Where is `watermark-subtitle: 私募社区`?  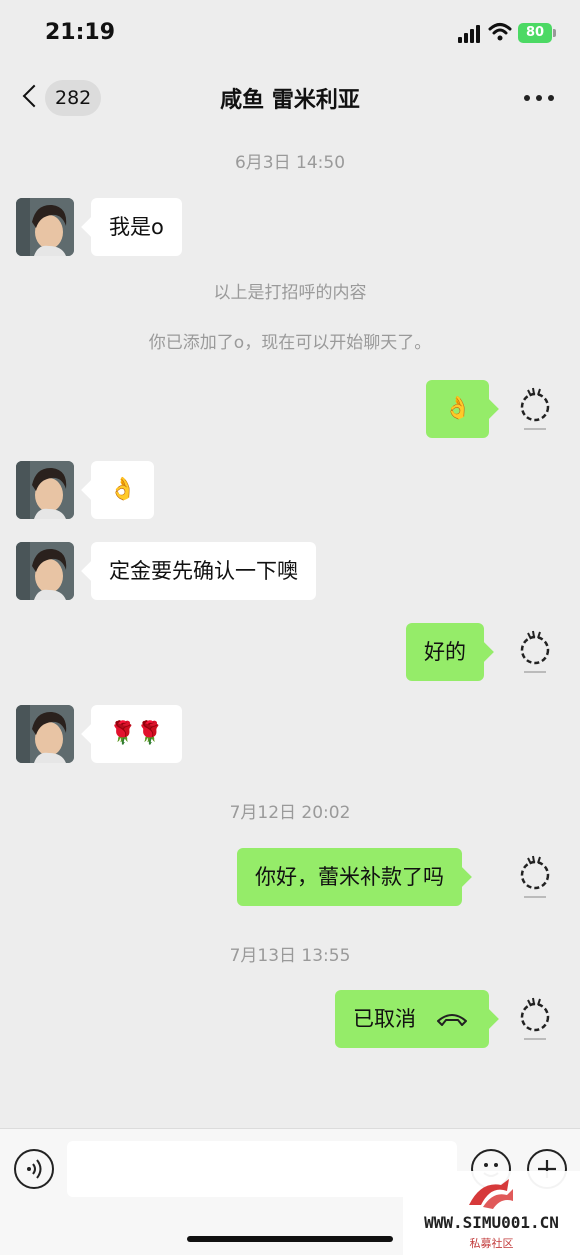
watermark-subtitle: 私募社区 is located at coordinates (491, 1243).